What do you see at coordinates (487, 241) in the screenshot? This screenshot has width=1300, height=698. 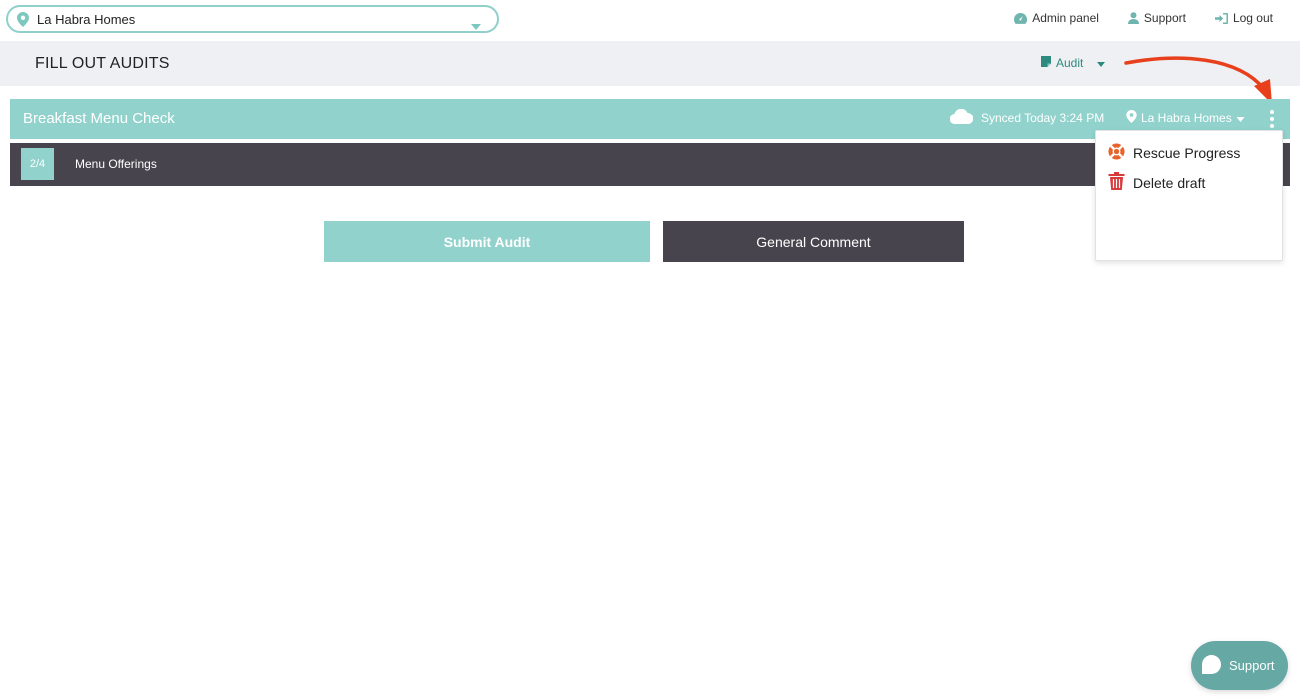 I see `submit-audit-button: Submit Audit` at bounding box center [487, 241].